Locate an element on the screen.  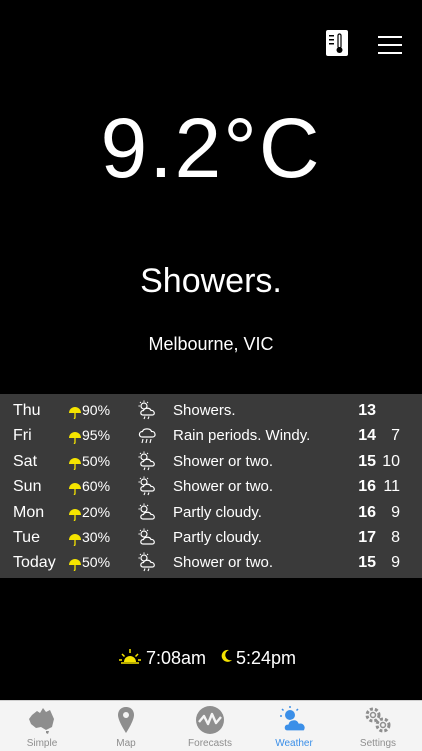
tab-simple: Simple is located at coordinates (42, 726).